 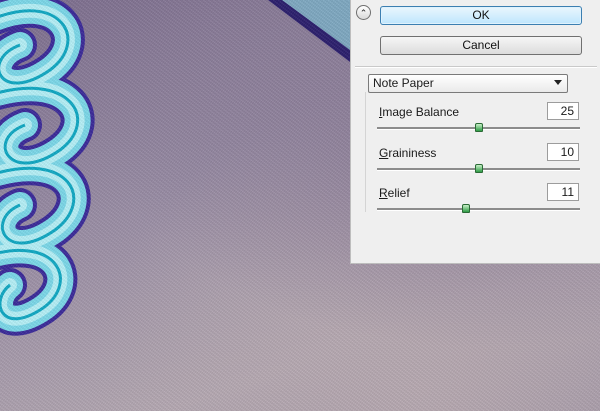 What do you see at coordinates (468, 83) in the screenshot?
I see `filter-select: Note Paper` at bounding box center [468, 83].